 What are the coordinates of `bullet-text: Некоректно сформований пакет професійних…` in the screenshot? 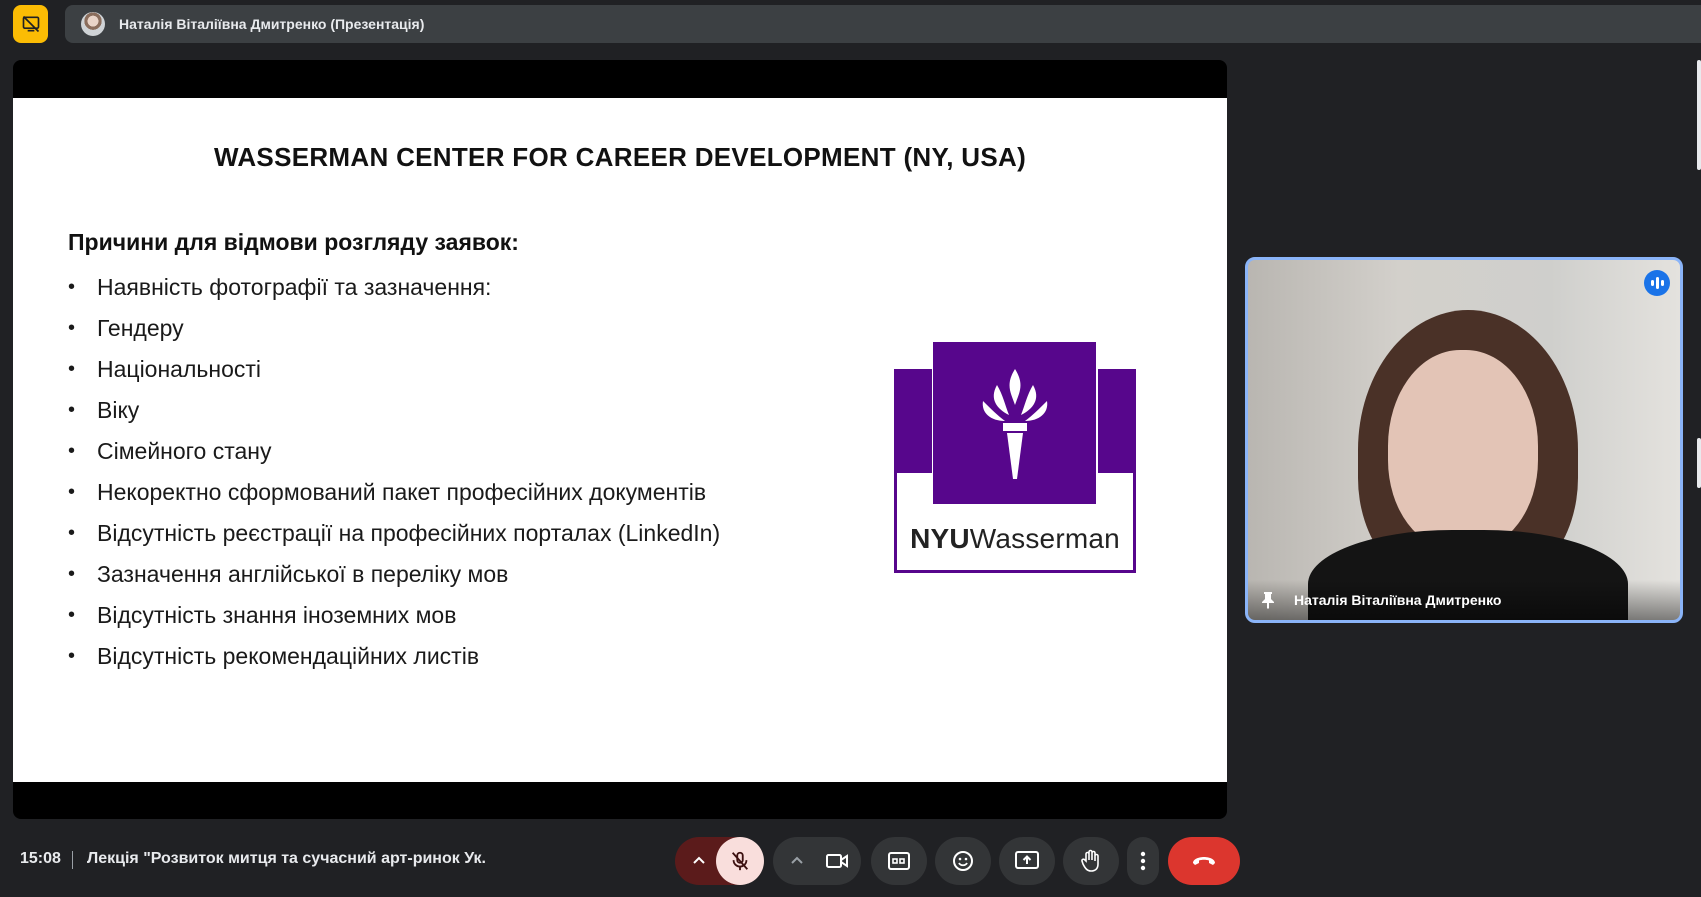 It's located at (402, 492).